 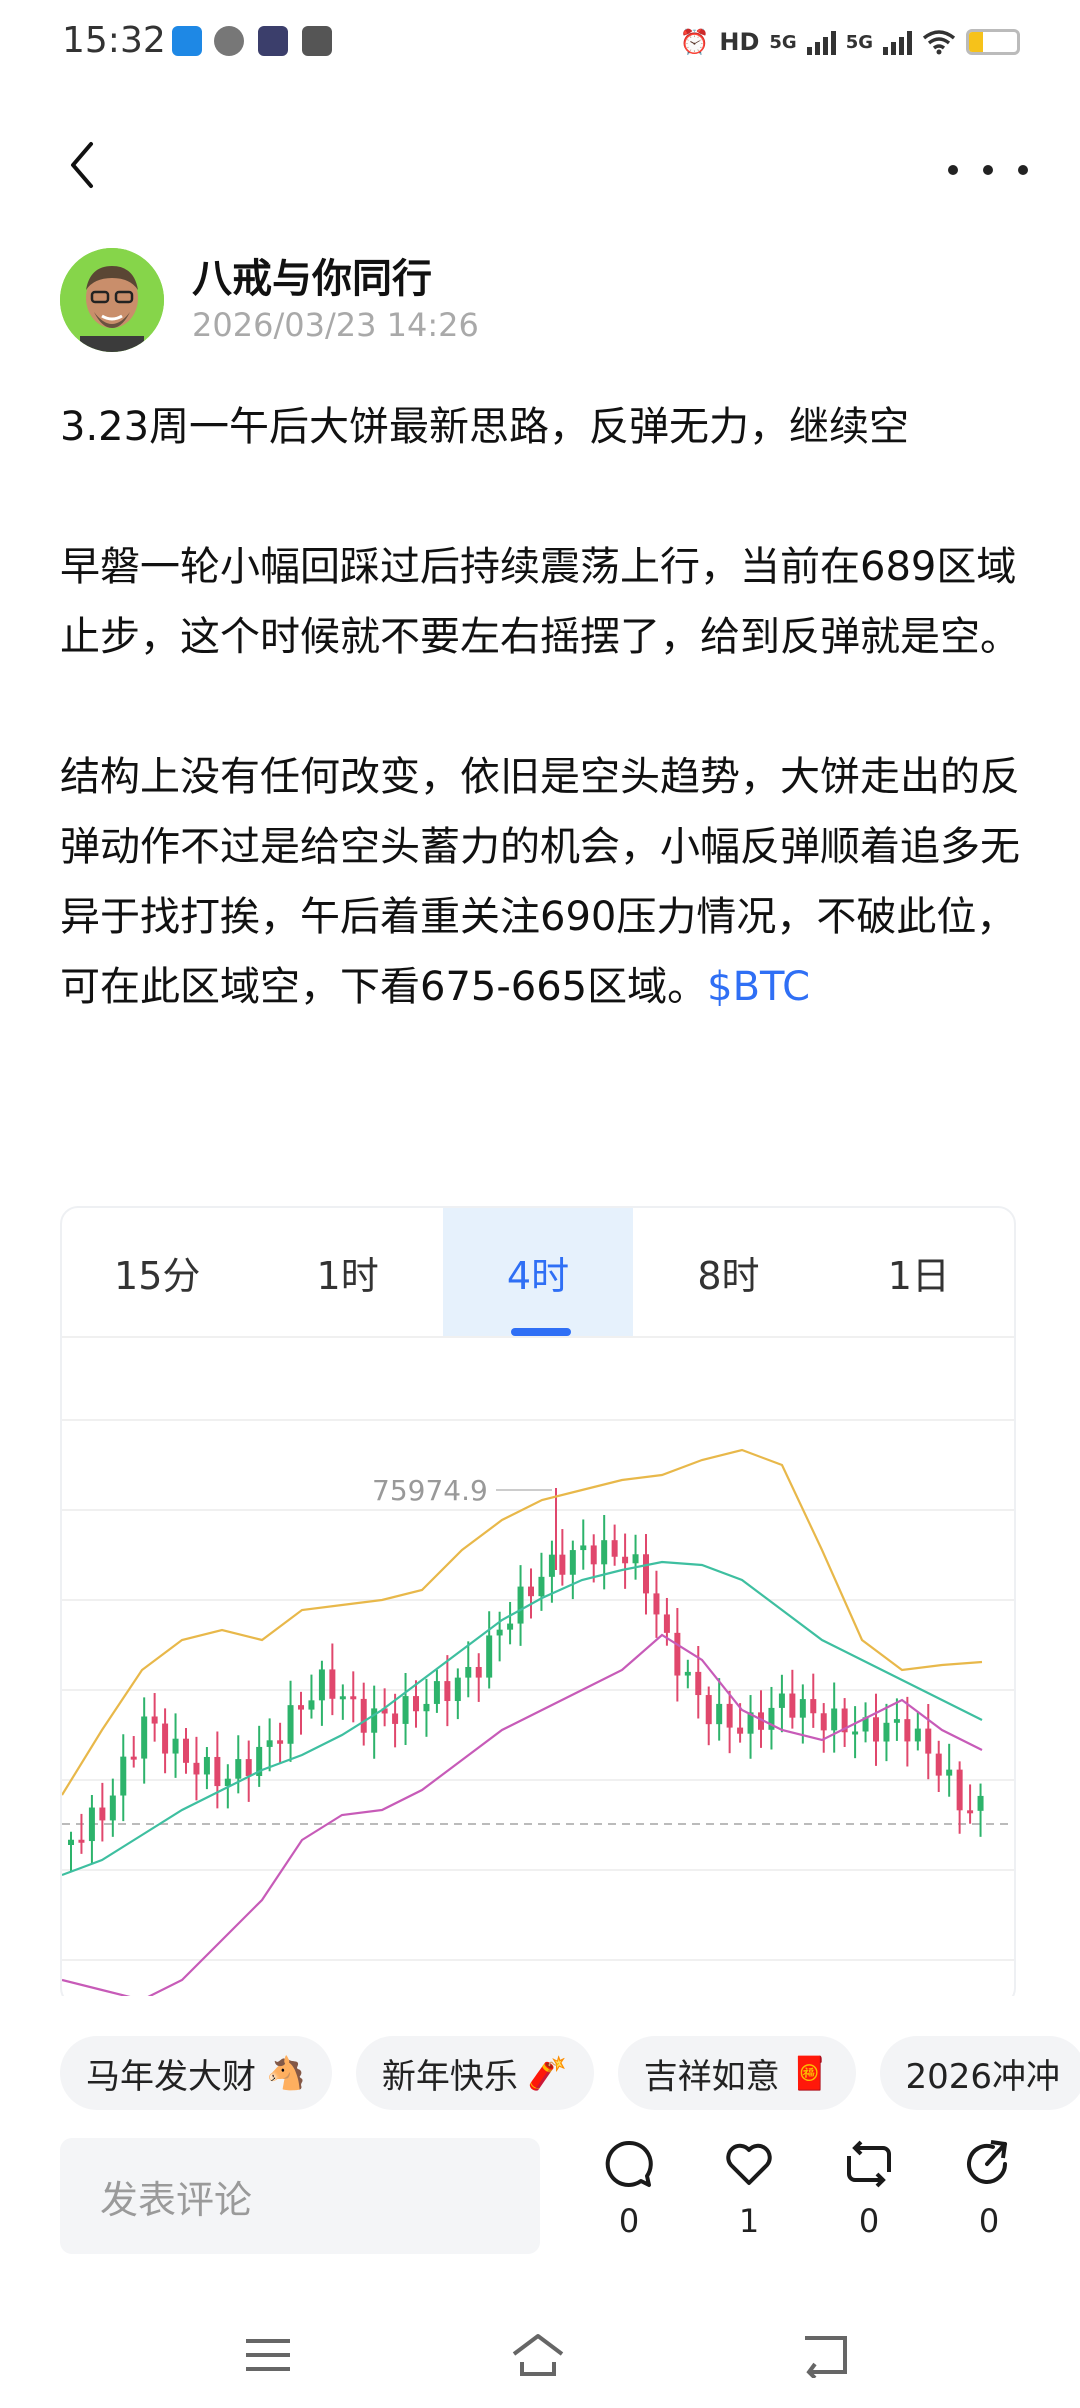 I want to click on topic-label: 马年发大财, so click(x=171, y=2076).